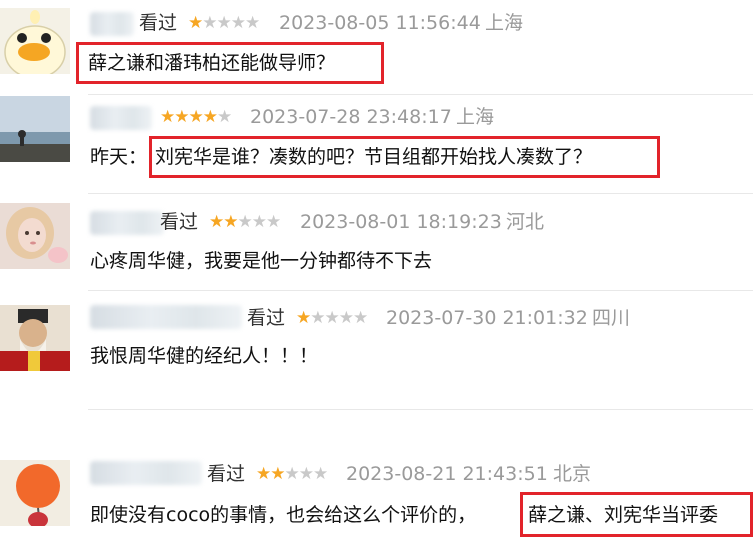 This screenshot has width=753, height=539. I want to click on comment-text-prefix: 昨天：, so click(119, 157).